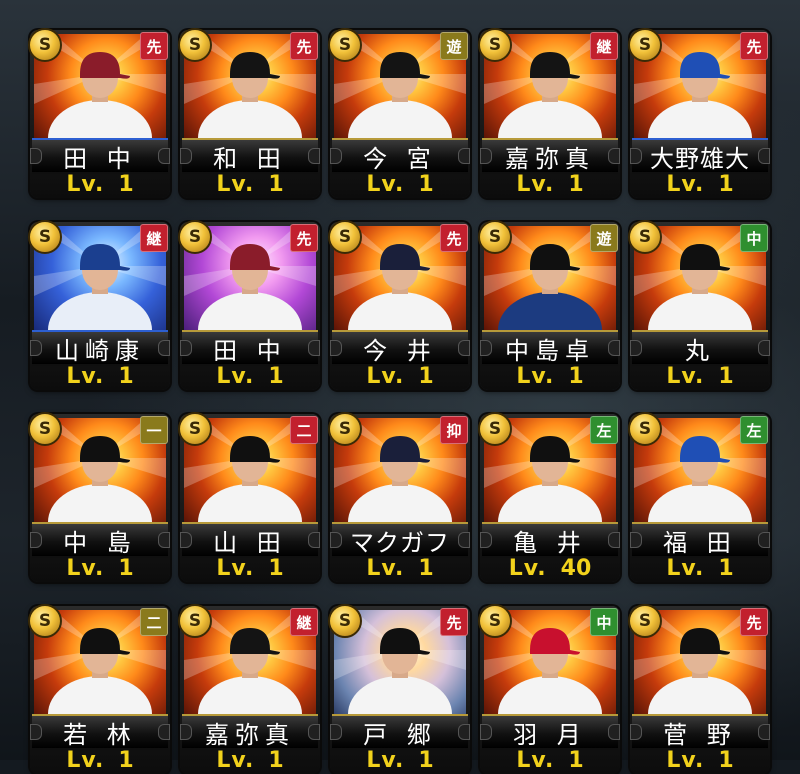 The width and height of the screenshot is (800, 774). I want to click on player-card: S 一 中 島 Lv. 1, so click(99, 497).